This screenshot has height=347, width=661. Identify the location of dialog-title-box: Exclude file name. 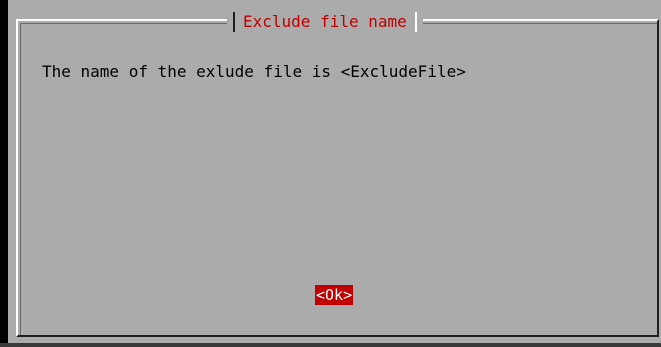
(325, 22).